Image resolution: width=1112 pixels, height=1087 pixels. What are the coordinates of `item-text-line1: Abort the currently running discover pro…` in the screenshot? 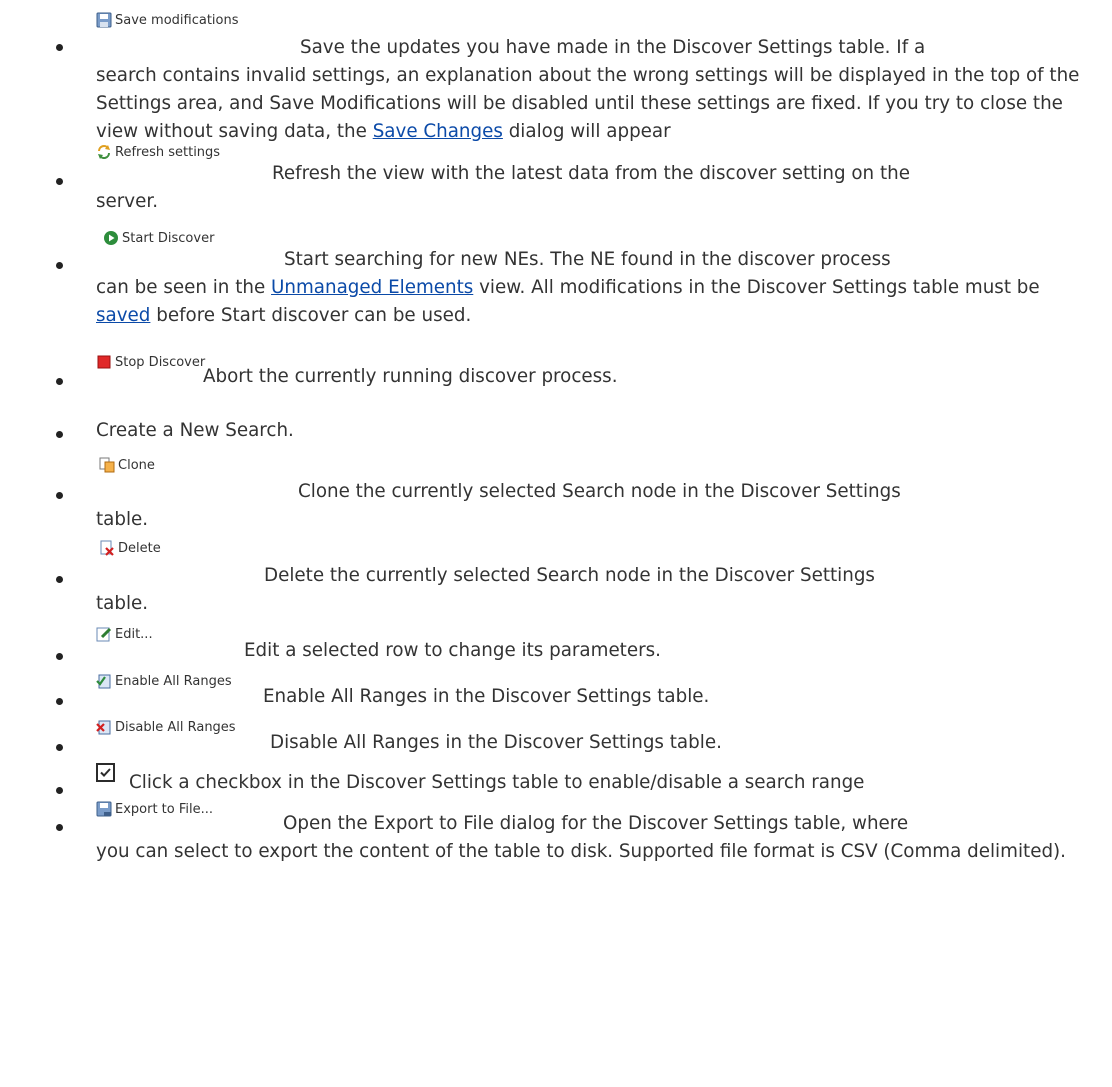 It's located at (410, 376).